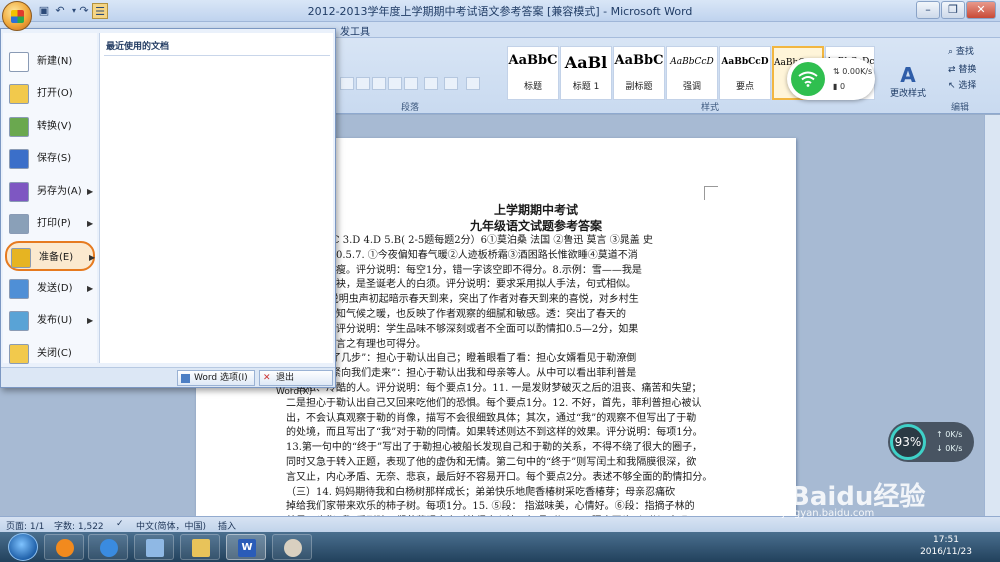 The height and width of the screenshot is (562, 1000). What do you see at coordinates (19, 94) in the screenshot?
I see `open-folder-icon` at bounding box center [19, 94].